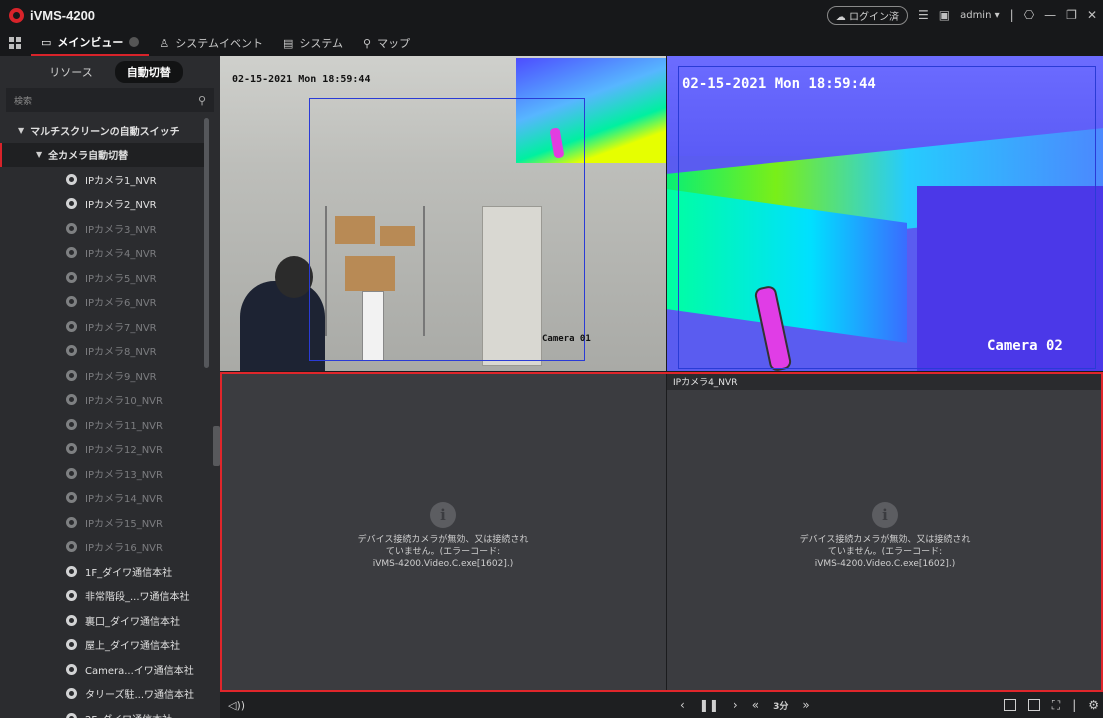 The height and width of the screenshot is (718, 1103). Describe the element at coordinates (110, 72) in the screenshot. I see `sidebar-tabs: リソース 自動切替` at that location.